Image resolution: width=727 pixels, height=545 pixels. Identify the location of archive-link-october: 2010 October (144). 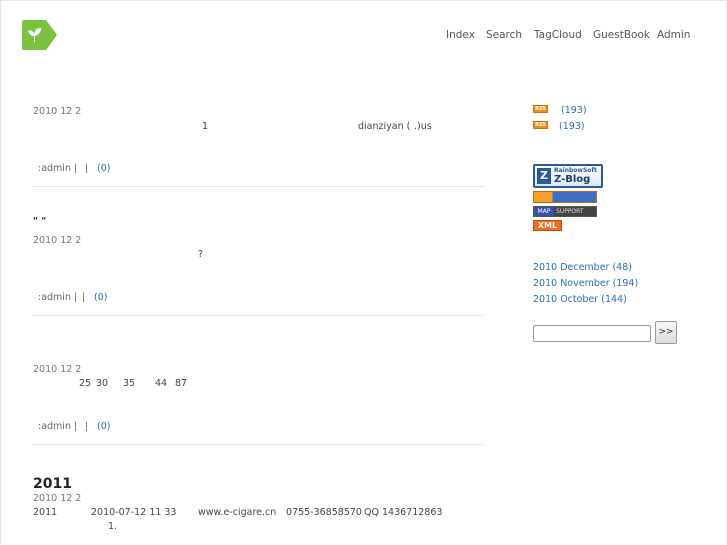
(580, 299).